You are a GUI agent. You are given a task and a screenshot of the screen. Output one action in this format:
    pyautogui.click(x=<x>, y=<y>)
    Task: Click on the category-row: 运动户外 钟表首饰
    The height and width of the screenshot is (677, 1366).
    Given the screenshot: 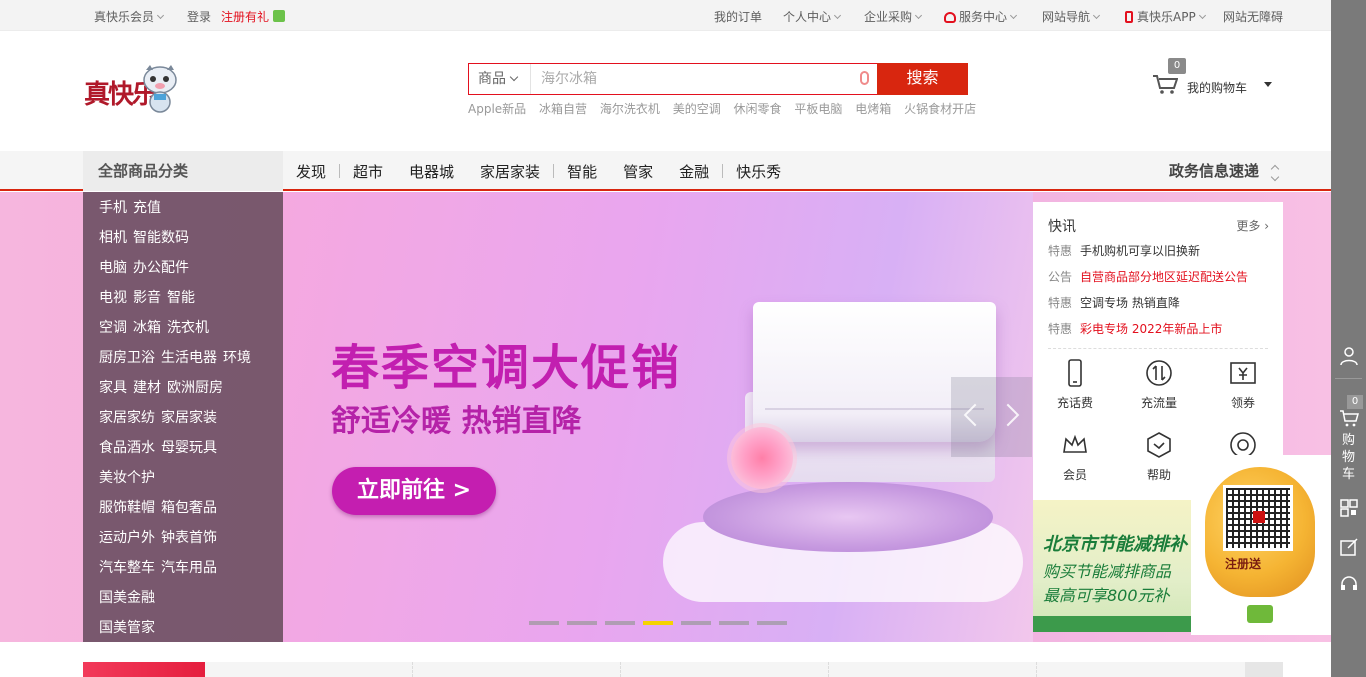 What is the action you would take?
    pyautogui.click(x=183, y=543)
    